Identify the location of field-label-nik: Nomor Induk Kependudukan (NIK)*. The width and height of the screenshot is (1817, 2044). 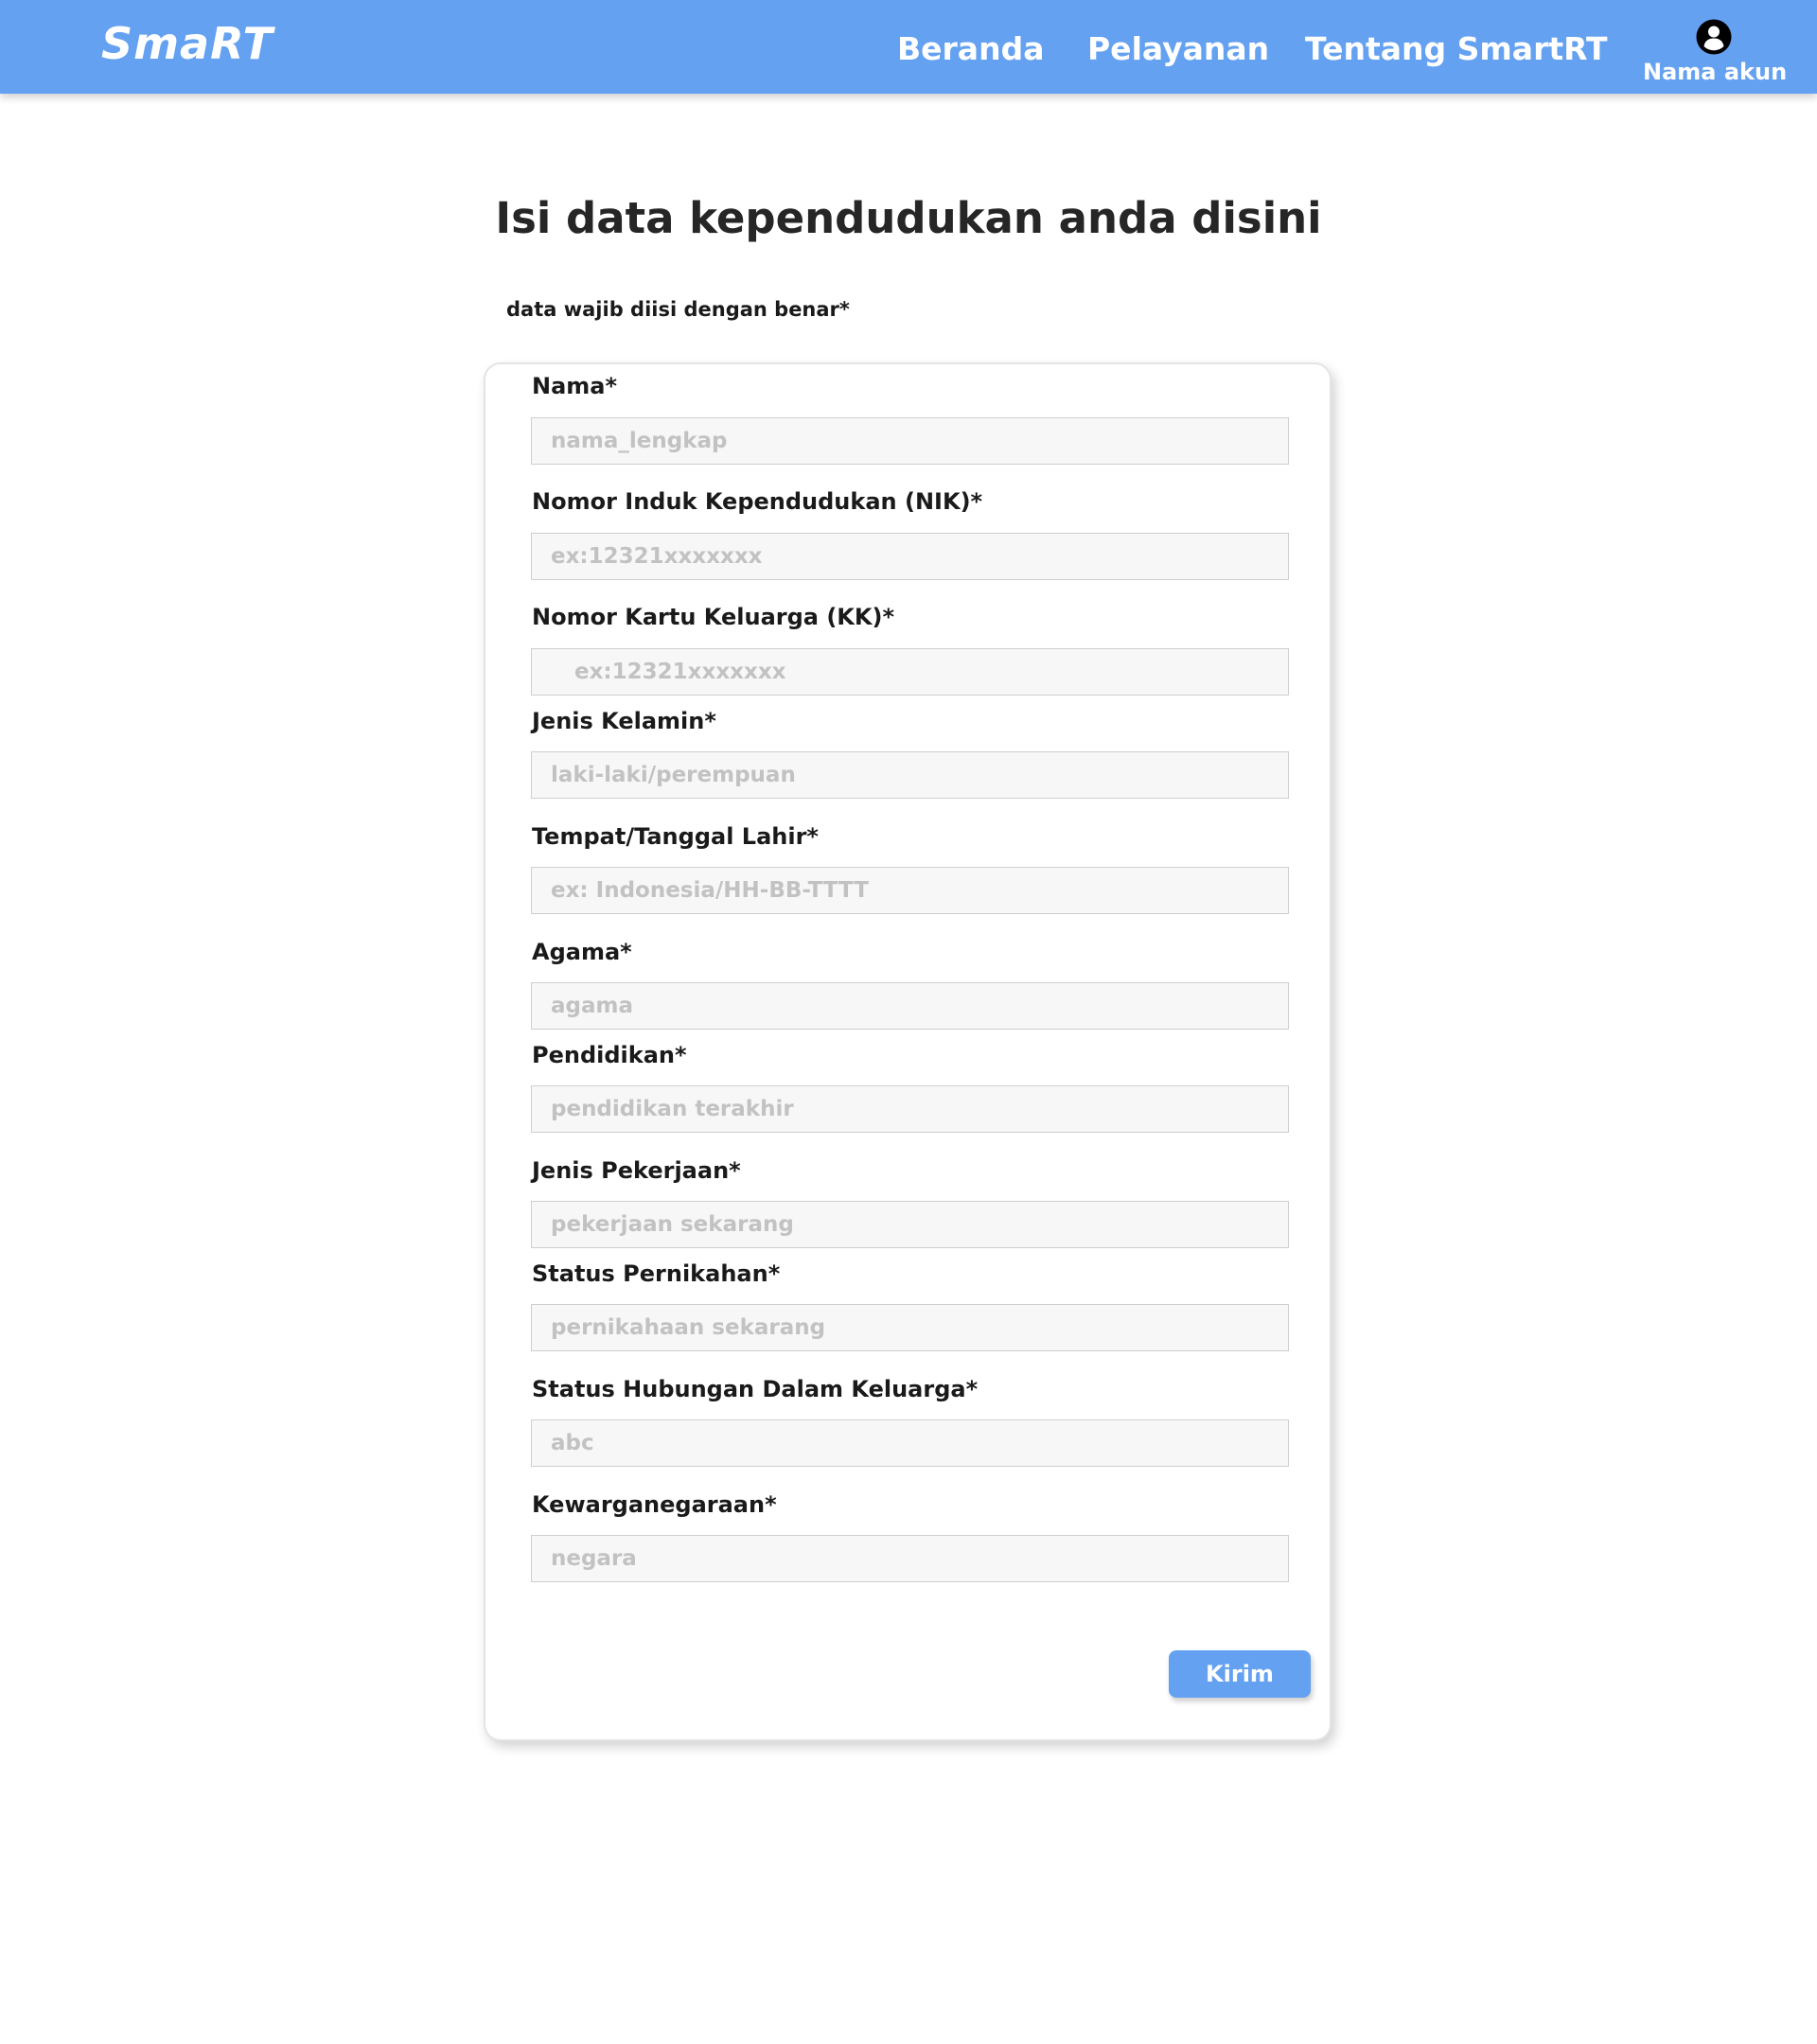
(757, 501).